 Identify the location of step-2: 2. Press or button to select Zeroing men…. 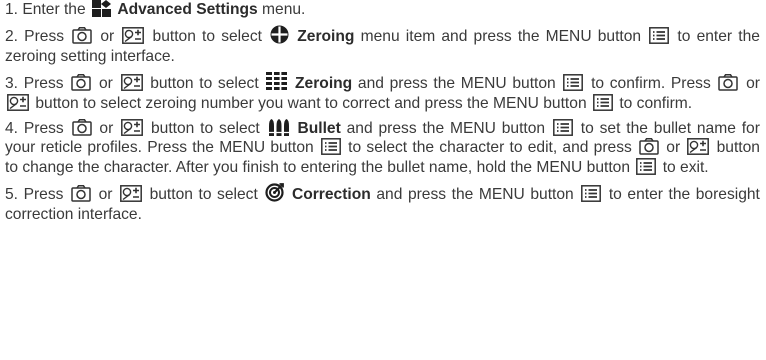
(383, 45).